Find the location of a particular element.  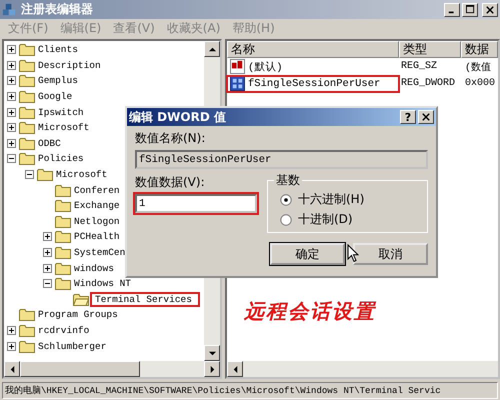

annotation-caption: 远程会话设置 is located at coordinates (310, 311).